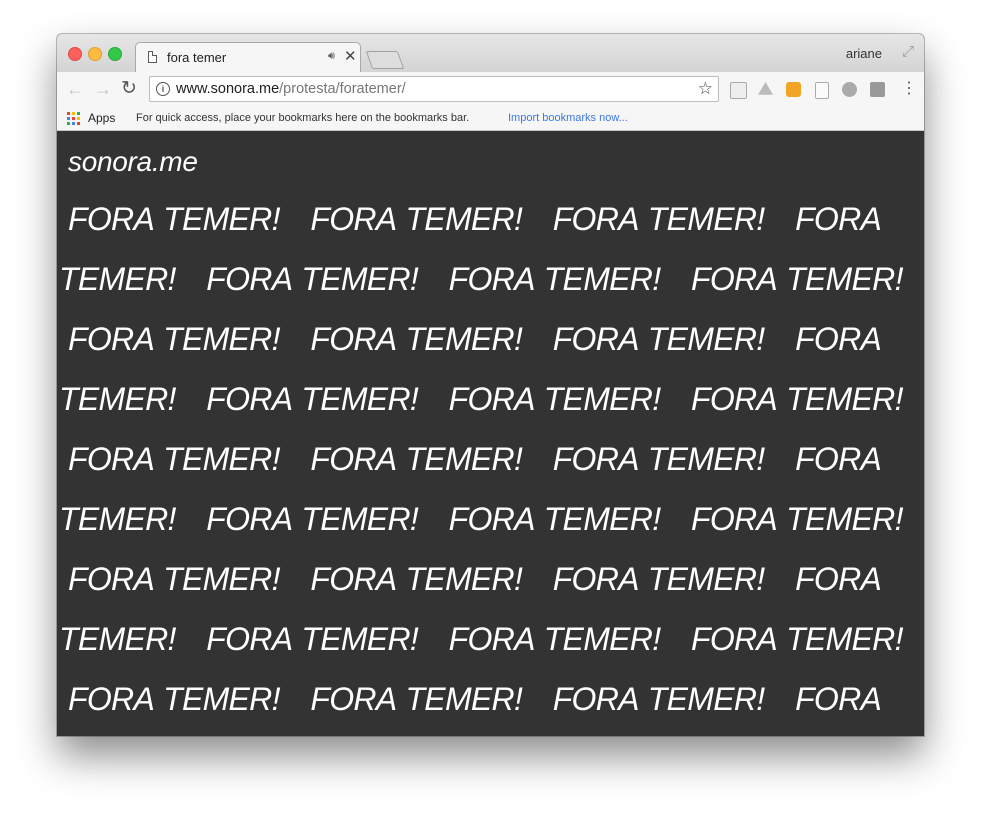  I want to click on menu-icon: ⋮, so click(909, 89).